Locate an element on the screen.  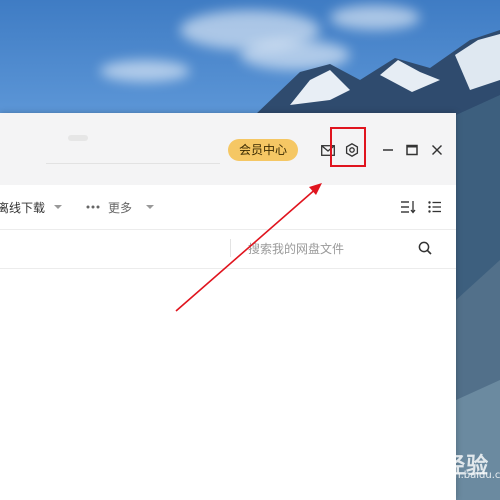
baidu-watermark-url: jingyan.baidu.com is located at coordinates (462, 475).